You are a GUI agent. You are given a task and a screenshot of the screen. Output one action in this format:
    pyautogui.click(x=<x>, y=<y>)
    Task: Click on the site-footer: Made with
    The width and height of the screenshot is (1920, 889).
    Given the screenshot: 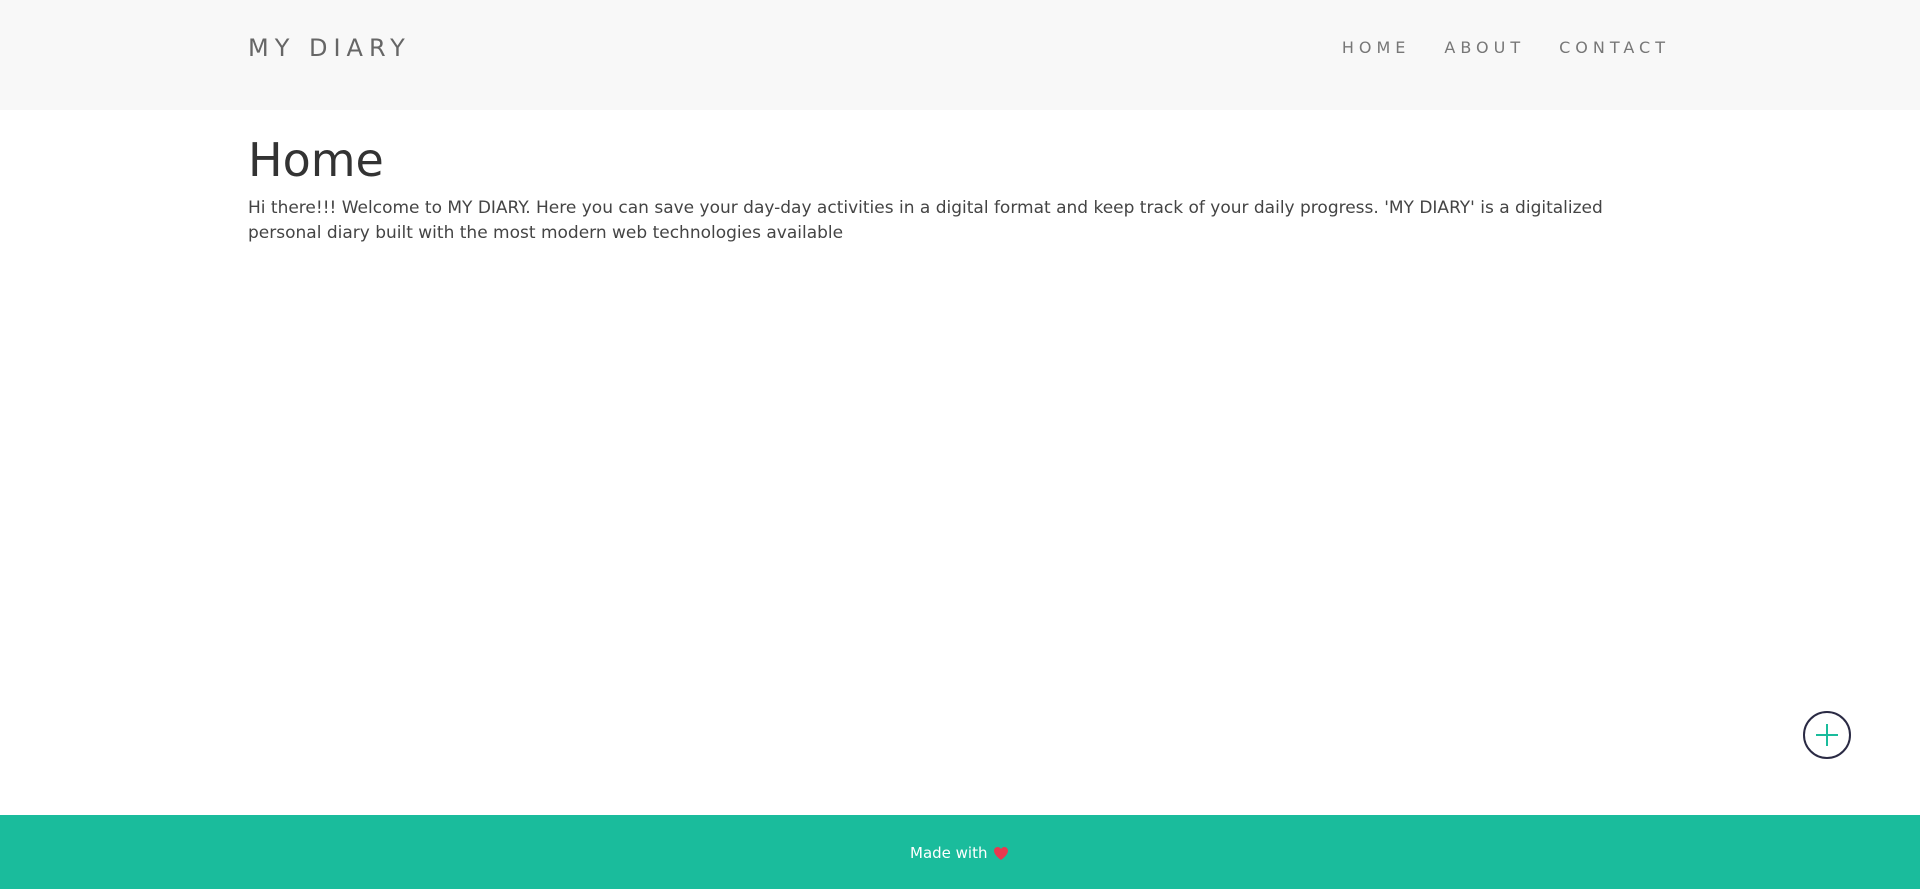 What is the action you would take?
    pyautogui.click(x=960, y=852)
    